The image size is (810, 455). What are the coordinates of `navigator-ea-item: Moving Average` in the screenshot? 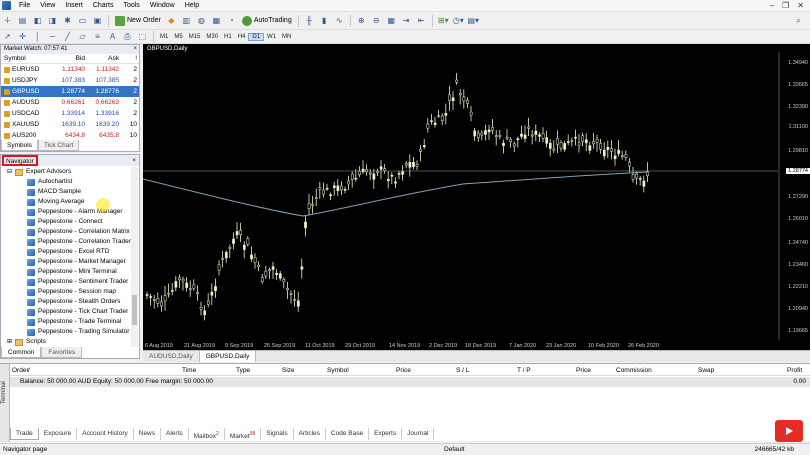 It's located at (66, 202).